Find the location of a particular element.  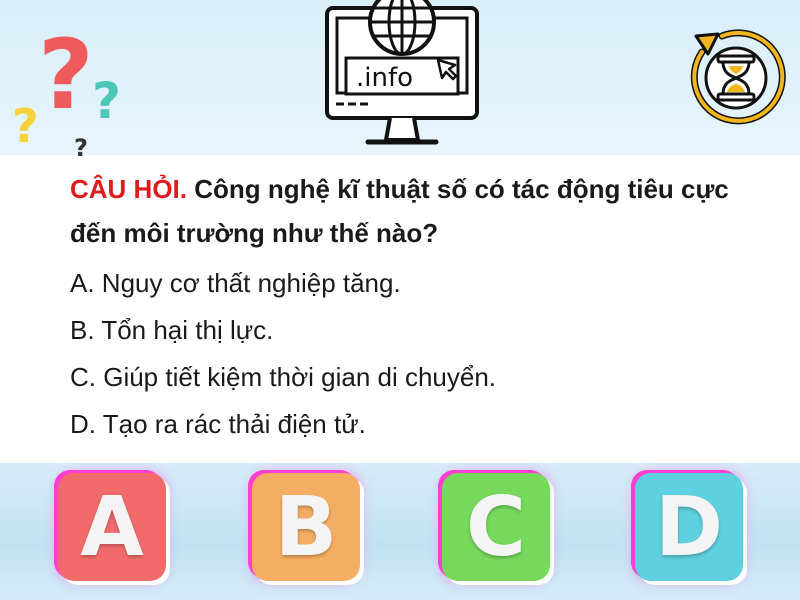

answer-b-letter: B is located at coordinates (306, 527).